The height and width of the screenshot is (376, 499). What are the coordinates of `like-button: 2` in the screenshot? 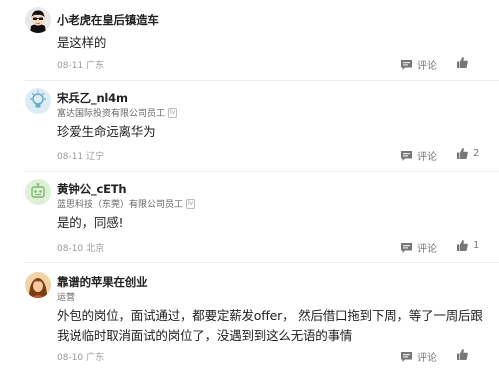 It's located at (468, 153).